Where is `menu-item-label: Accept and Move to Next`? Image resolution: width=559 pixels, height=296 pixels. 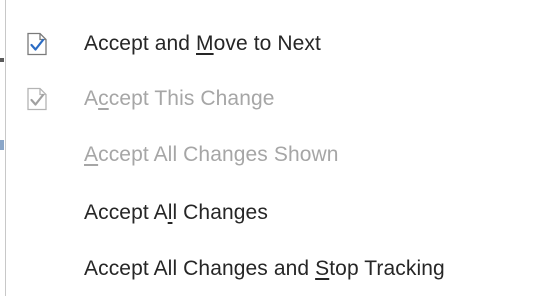 menu-item-label: Accept and Move to Next is located at coordinates (202, 43).